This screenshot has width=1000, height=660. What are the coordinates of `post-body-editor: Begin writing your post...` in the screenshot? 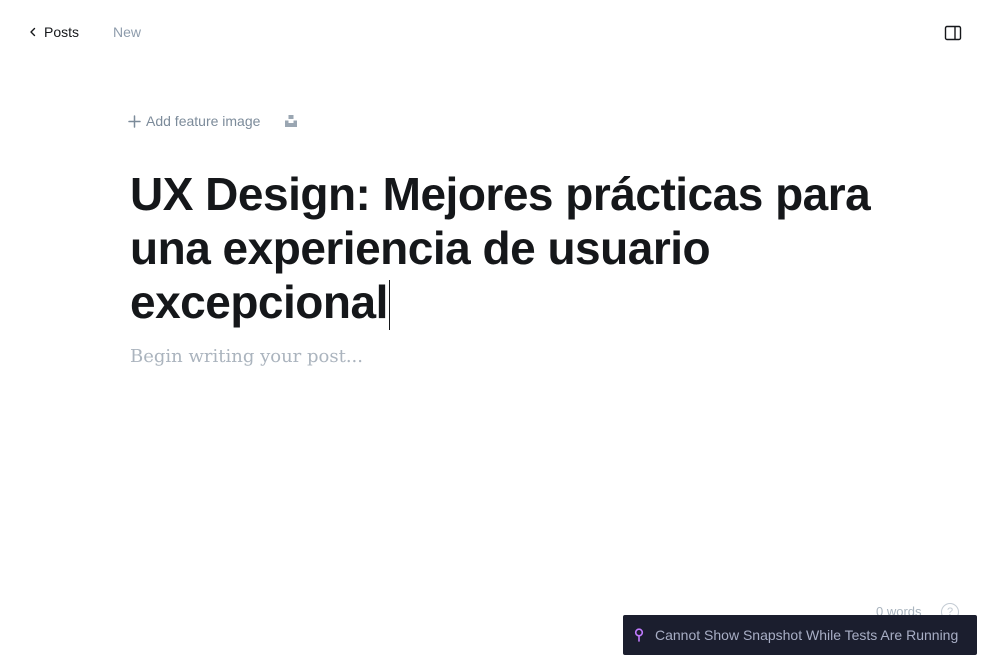 It's located at (246, 356).